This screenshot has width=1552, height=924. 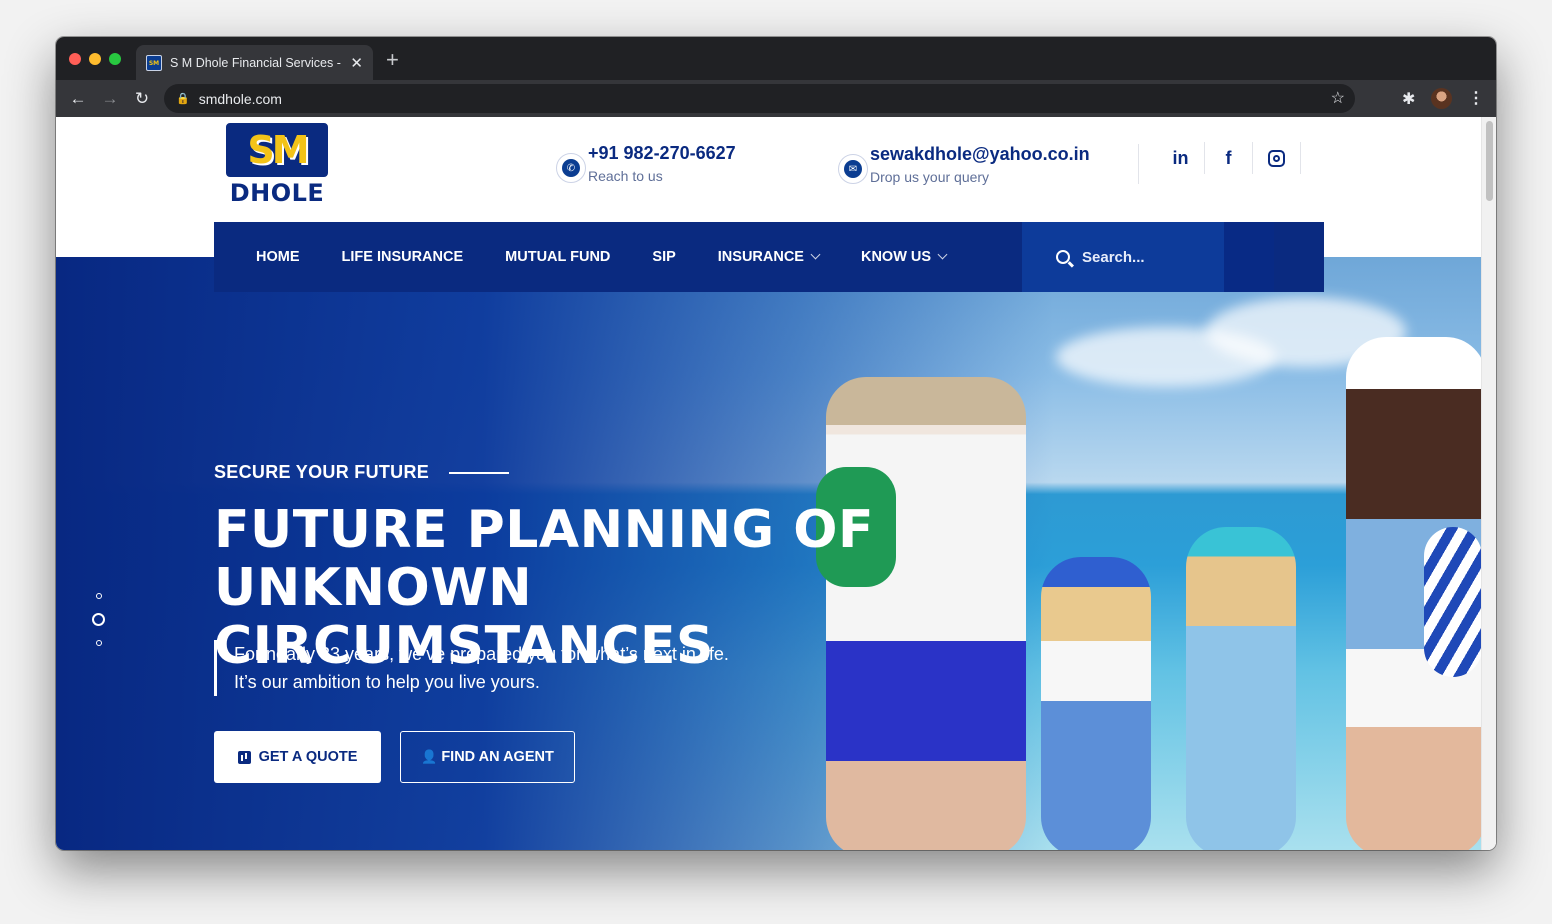 What do you see at coordinates (853, 169) in the screenshot?
I see `envelope-icon: ✉` at bounding box center [853, 169].